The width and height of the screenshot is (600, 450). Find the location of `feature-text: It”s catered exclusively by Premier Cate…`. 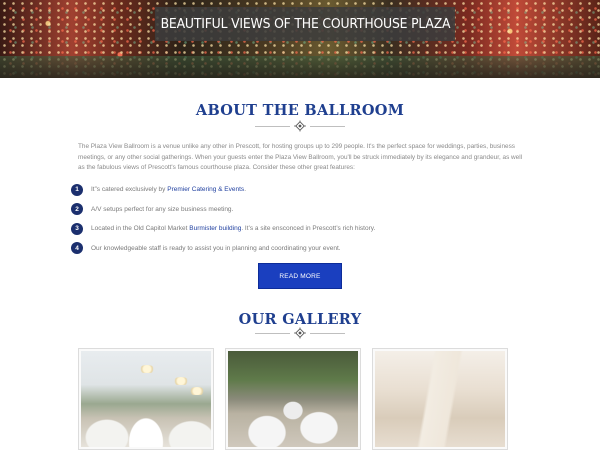

feature-text: It”s catered exclusively by Premier Cate… is located at coordinates (168, 190).